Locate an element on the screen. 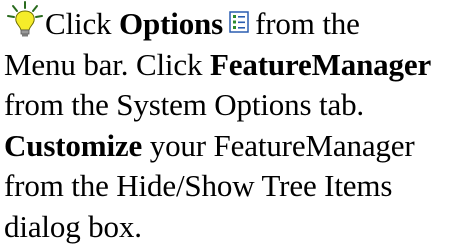  lightbulb-icon is located at coordinates (25, 19).